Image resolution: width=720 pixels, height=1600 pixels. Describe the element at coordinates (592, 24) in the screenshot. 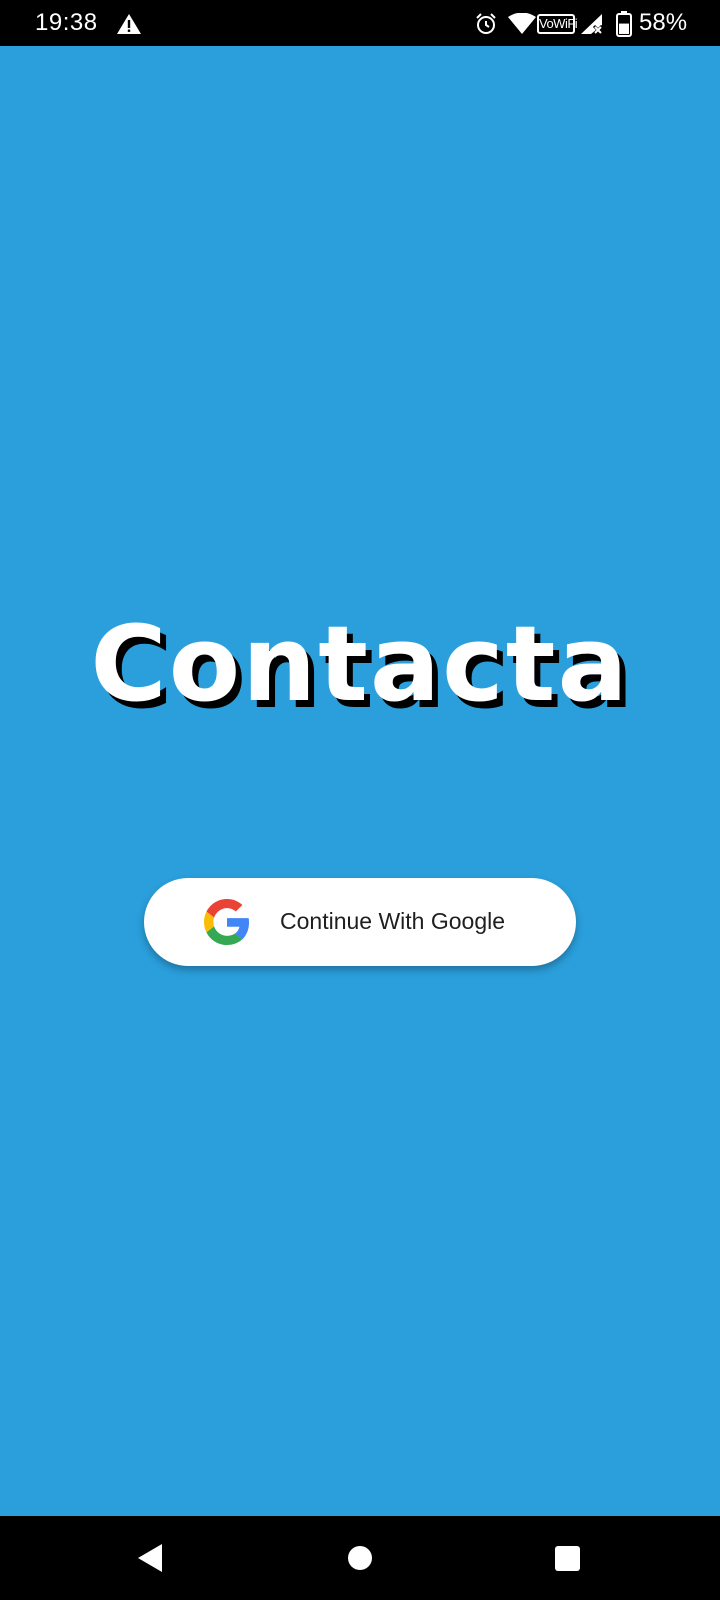

I see `signal-no-service-icon` at that location.